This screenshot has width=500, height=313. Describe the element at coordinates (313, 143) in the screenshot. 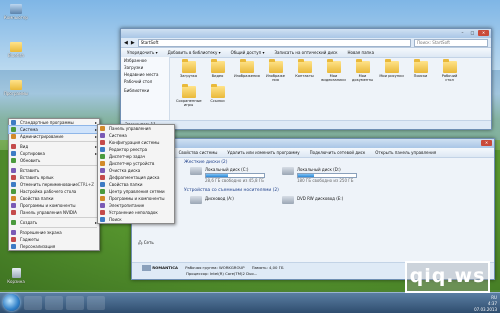

I see `window-titlebar: ✕` at that location.